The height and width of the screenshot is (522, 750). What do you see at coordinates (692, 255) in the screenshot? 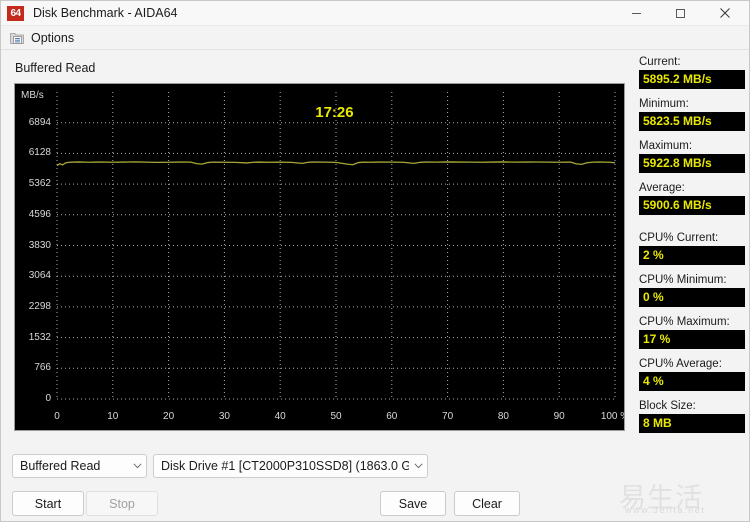
I see `cpu-current-value: 2 %` at bounding box center [692, 255].